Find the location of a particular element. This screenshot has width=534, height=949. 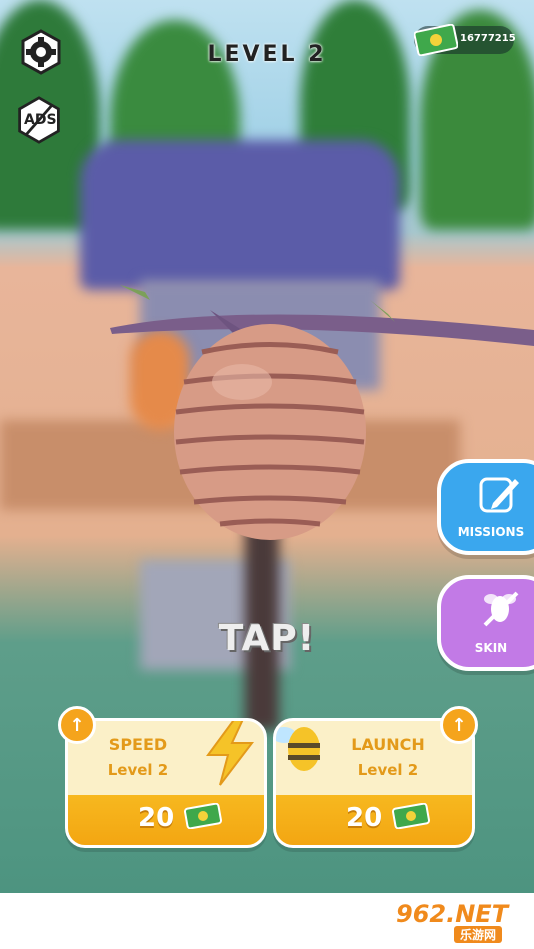

speed-price: 20 is located at coordinates (156, 818).